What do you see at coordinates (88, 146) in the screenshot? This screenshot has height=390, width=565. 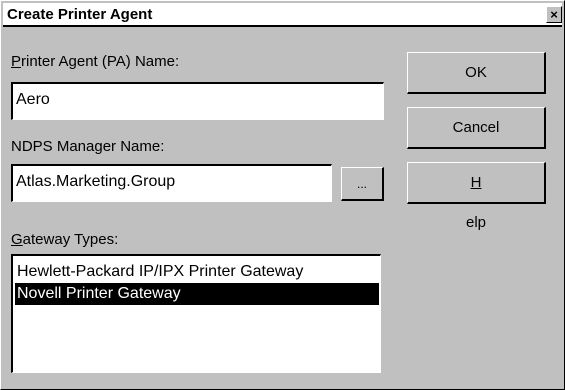 I see `manager-name-label: NDPS Manager Name:` at bounding box center [88, 146].